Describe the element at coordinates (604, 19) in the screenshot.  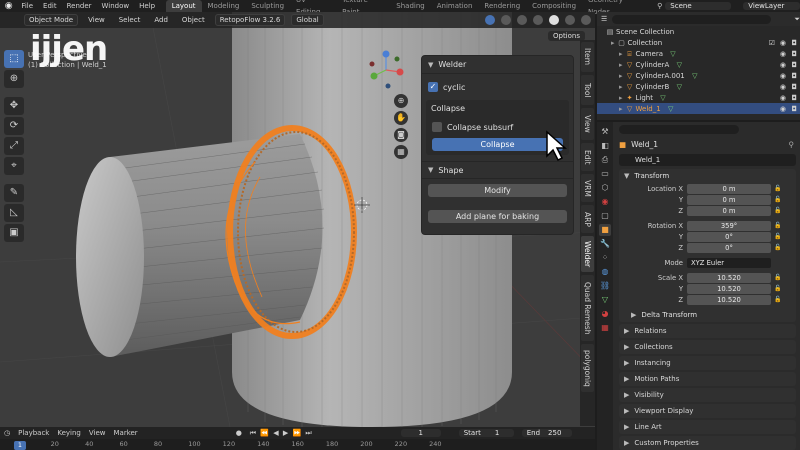
I see `outliner-editor-icon: ☰` at that location.